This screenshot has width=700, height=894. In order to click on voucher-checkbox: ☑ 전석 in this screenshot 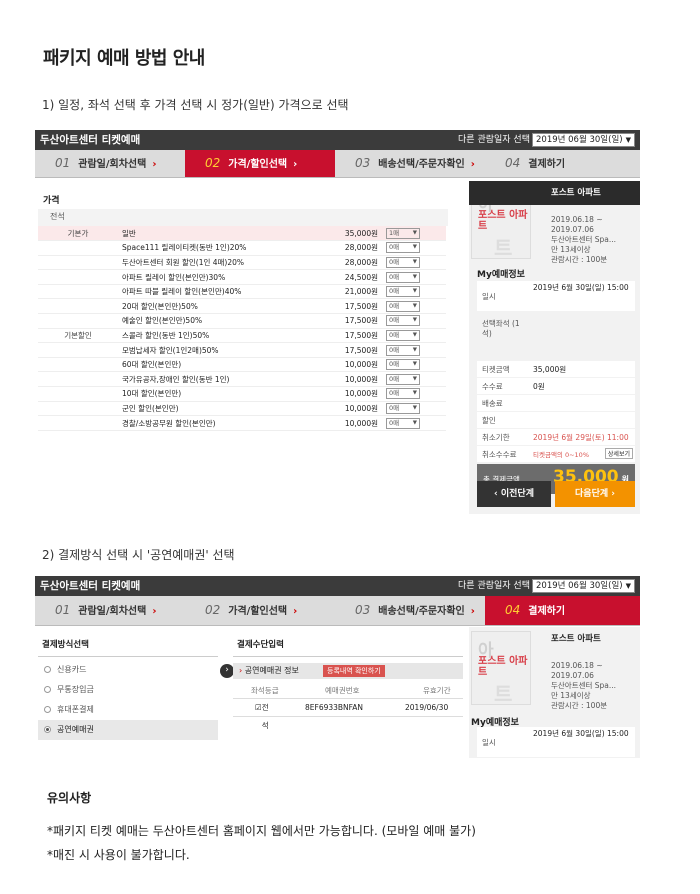, I will do `click(262, 714)`.